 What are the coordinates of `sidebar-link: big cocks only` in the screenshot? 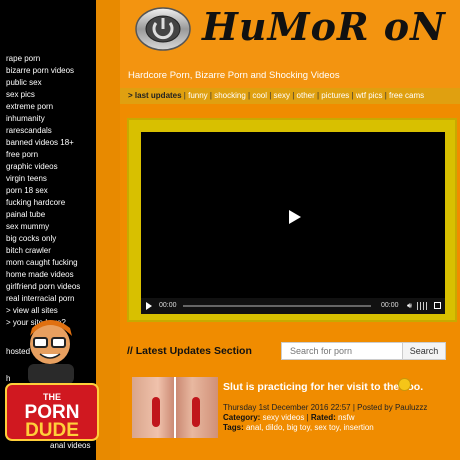 It's located at (43, 239).